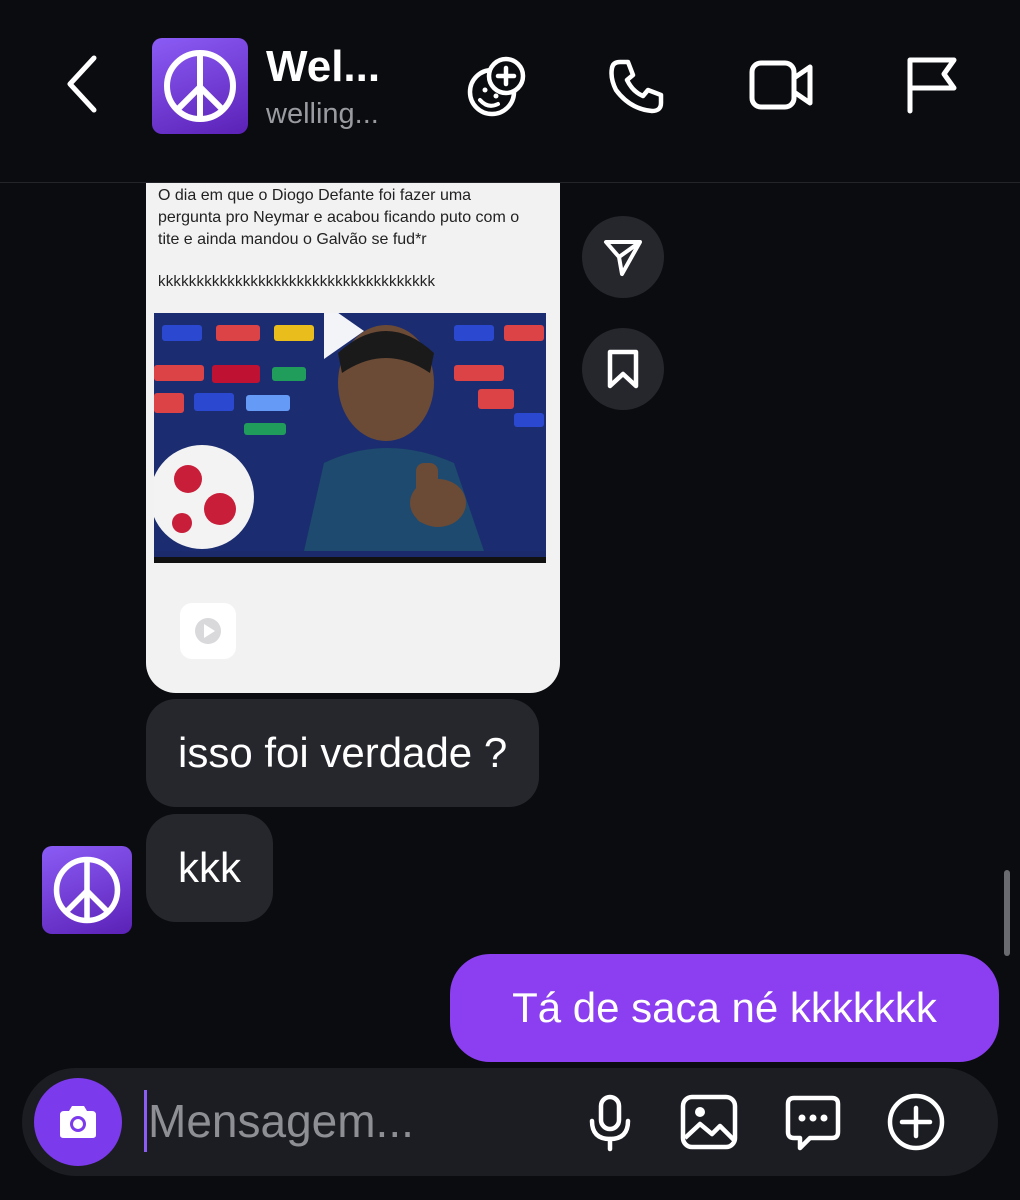  I want to click on more-options-button, so click(916, 1122).